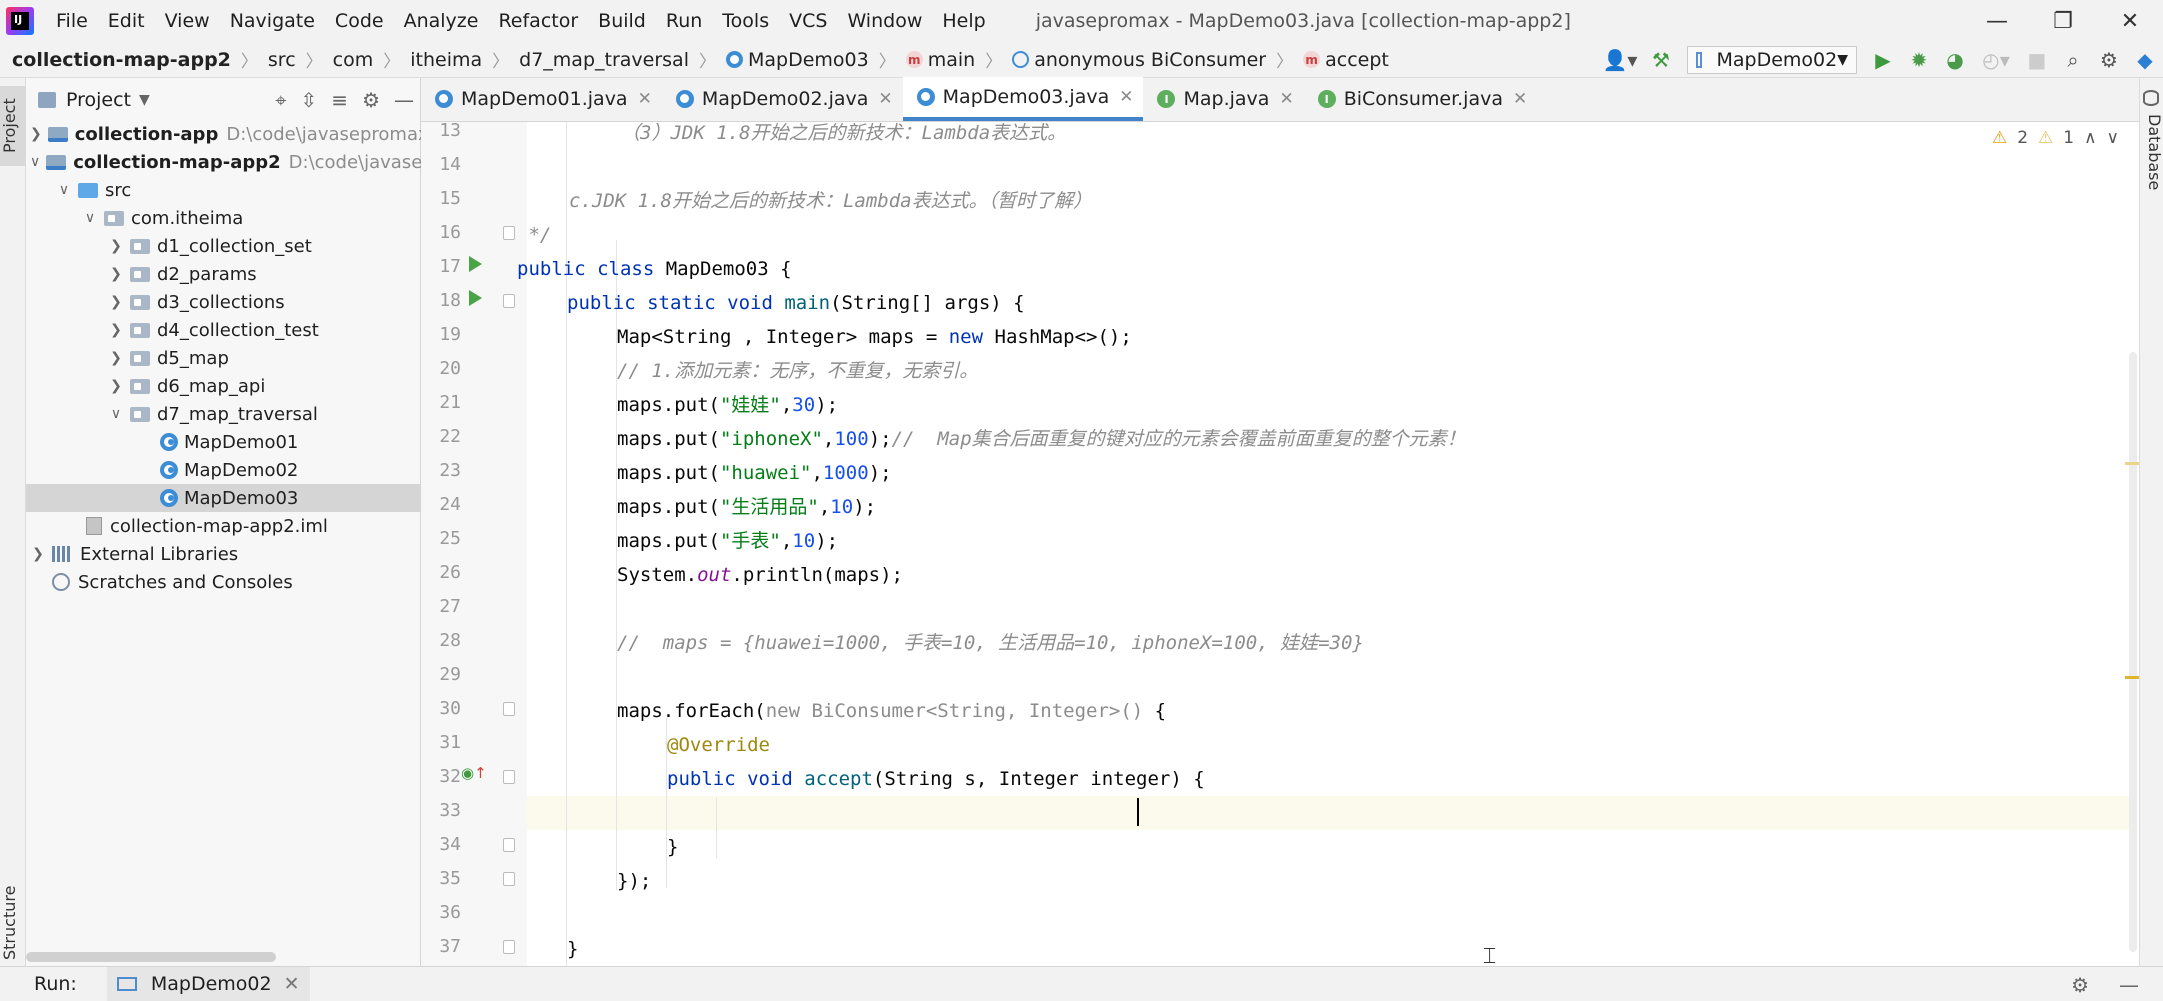  Describe the element at coordinates (963, 21) in the screenshot. I see `menu-help: Help` at that location.